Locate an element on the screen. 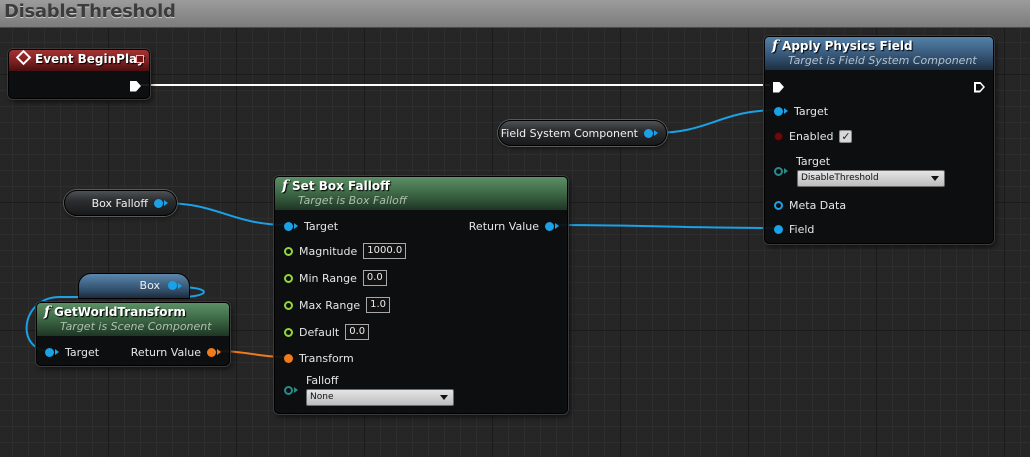  set-box-falloff-header: f Set Box Falloff Target is Box Falloff is located at coordinates (421, 193).